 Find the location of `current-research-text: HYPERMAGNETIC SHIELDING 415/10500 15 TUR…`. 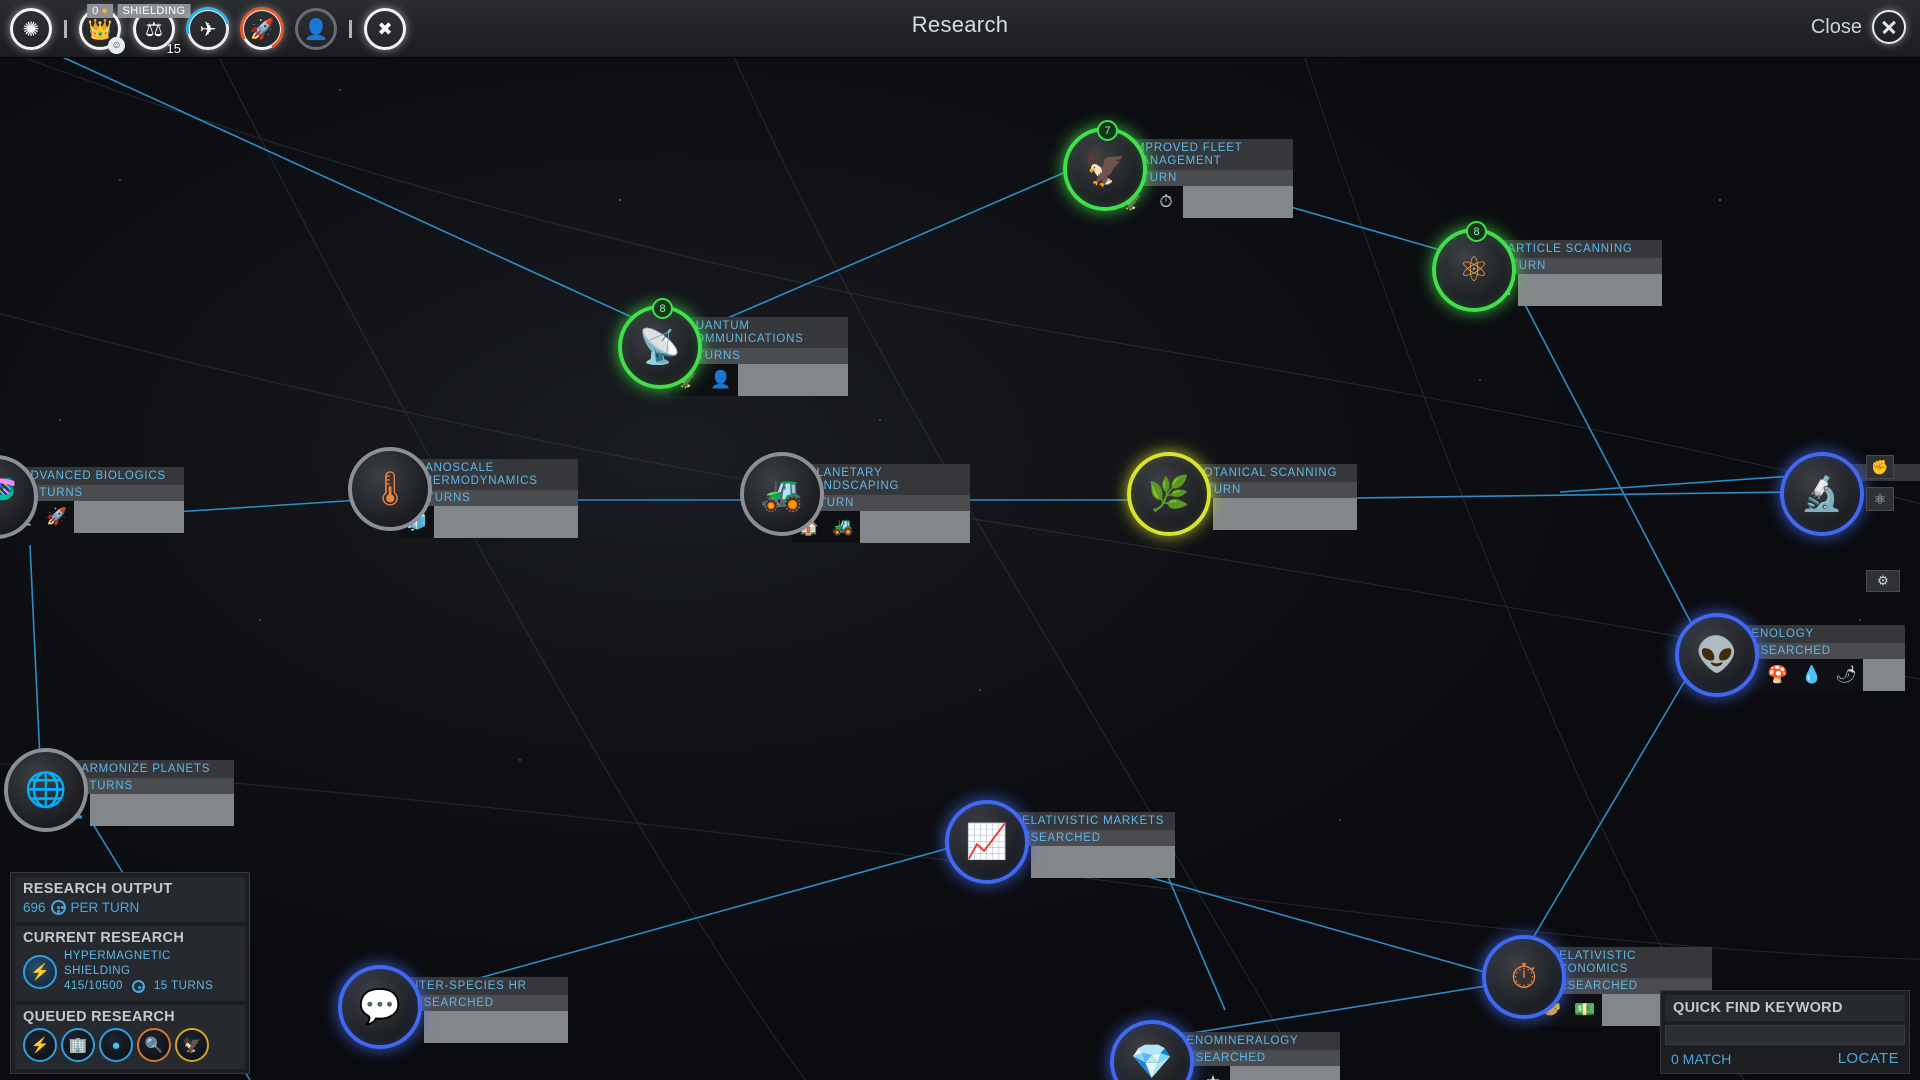

current-research-text: HYPERMAGNETIC SHIELDING 415/10500 15 TUR… is located at coordinates (150, 971).